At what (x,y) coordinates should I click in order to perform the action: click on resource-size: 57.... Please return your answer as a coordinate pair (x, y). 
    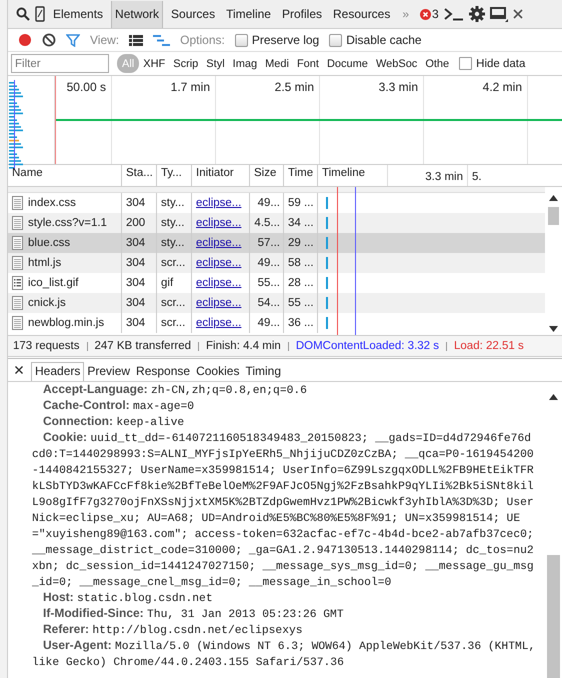
    Looking at the image, I should click on (269, 243).